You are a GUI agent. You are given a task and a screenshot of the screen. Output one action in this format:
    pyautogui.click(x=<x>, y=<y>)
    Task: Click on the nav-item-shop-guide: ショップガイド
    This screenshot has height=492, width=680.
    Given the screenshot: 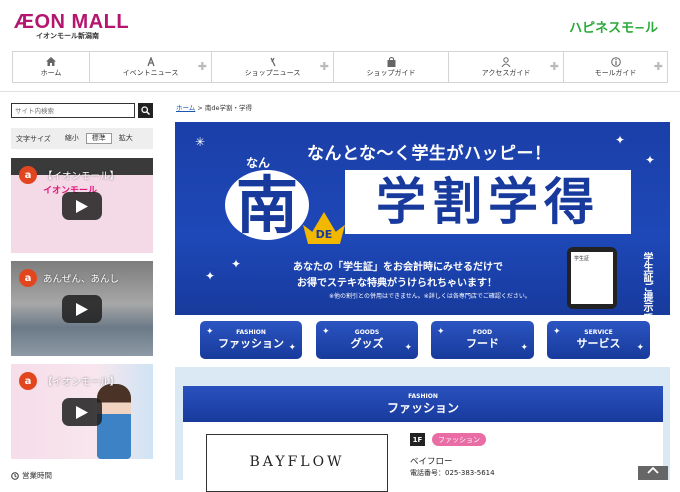 What is the action you would take?
    pyautogui.click(x=391, y=67)
    